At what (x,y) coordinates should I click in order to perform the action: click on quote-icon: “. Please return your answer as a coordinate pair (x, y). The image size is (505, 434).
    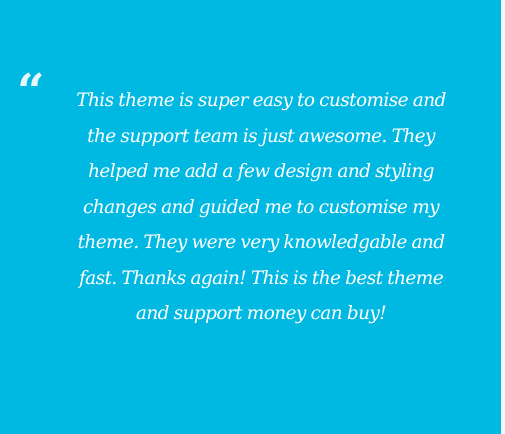
    Looking at the image, I should click on (32, 92).